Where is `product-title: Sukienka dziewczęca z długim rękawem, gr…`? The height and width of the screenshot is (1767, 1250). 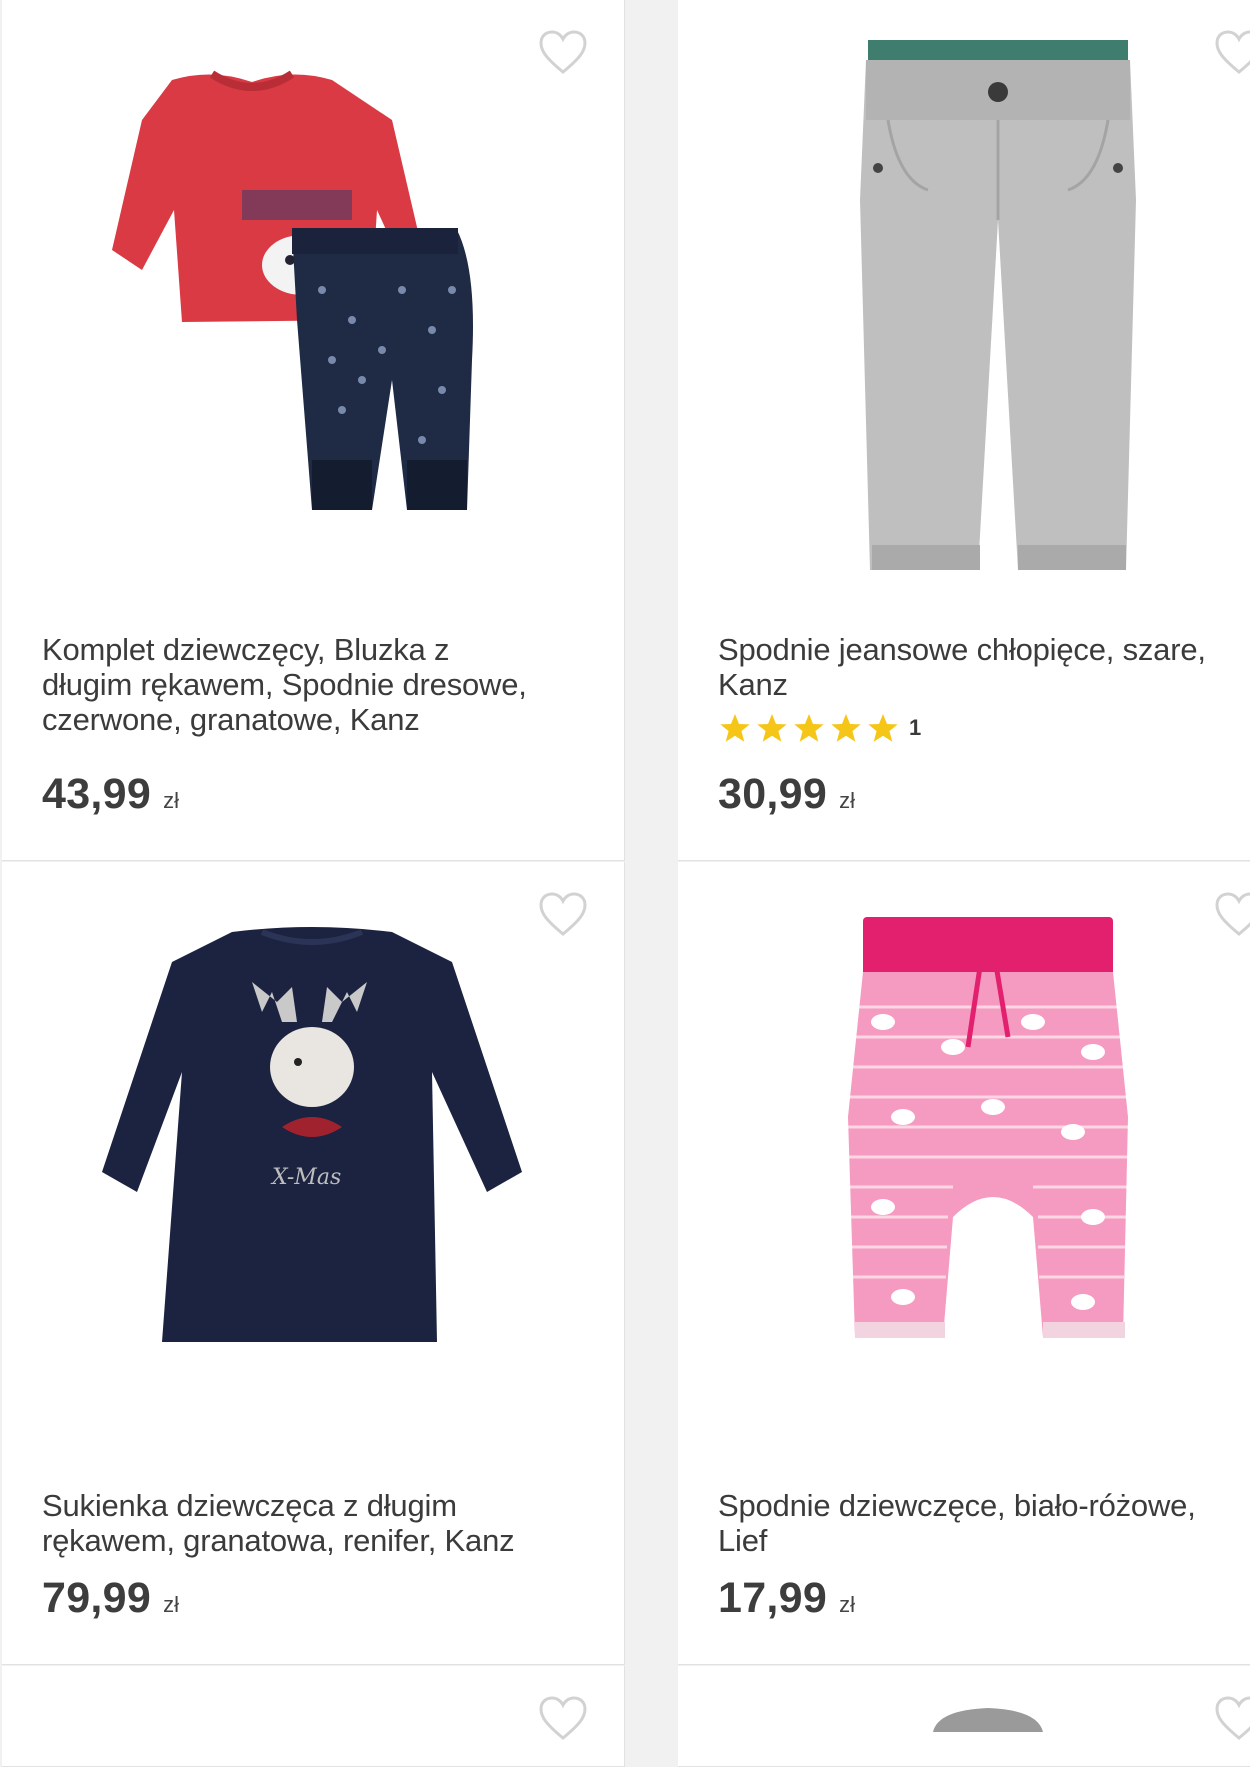 product-title: Sukienka dziewczęca z długim rękawem, gr… is located at coordinates (323, 1523).